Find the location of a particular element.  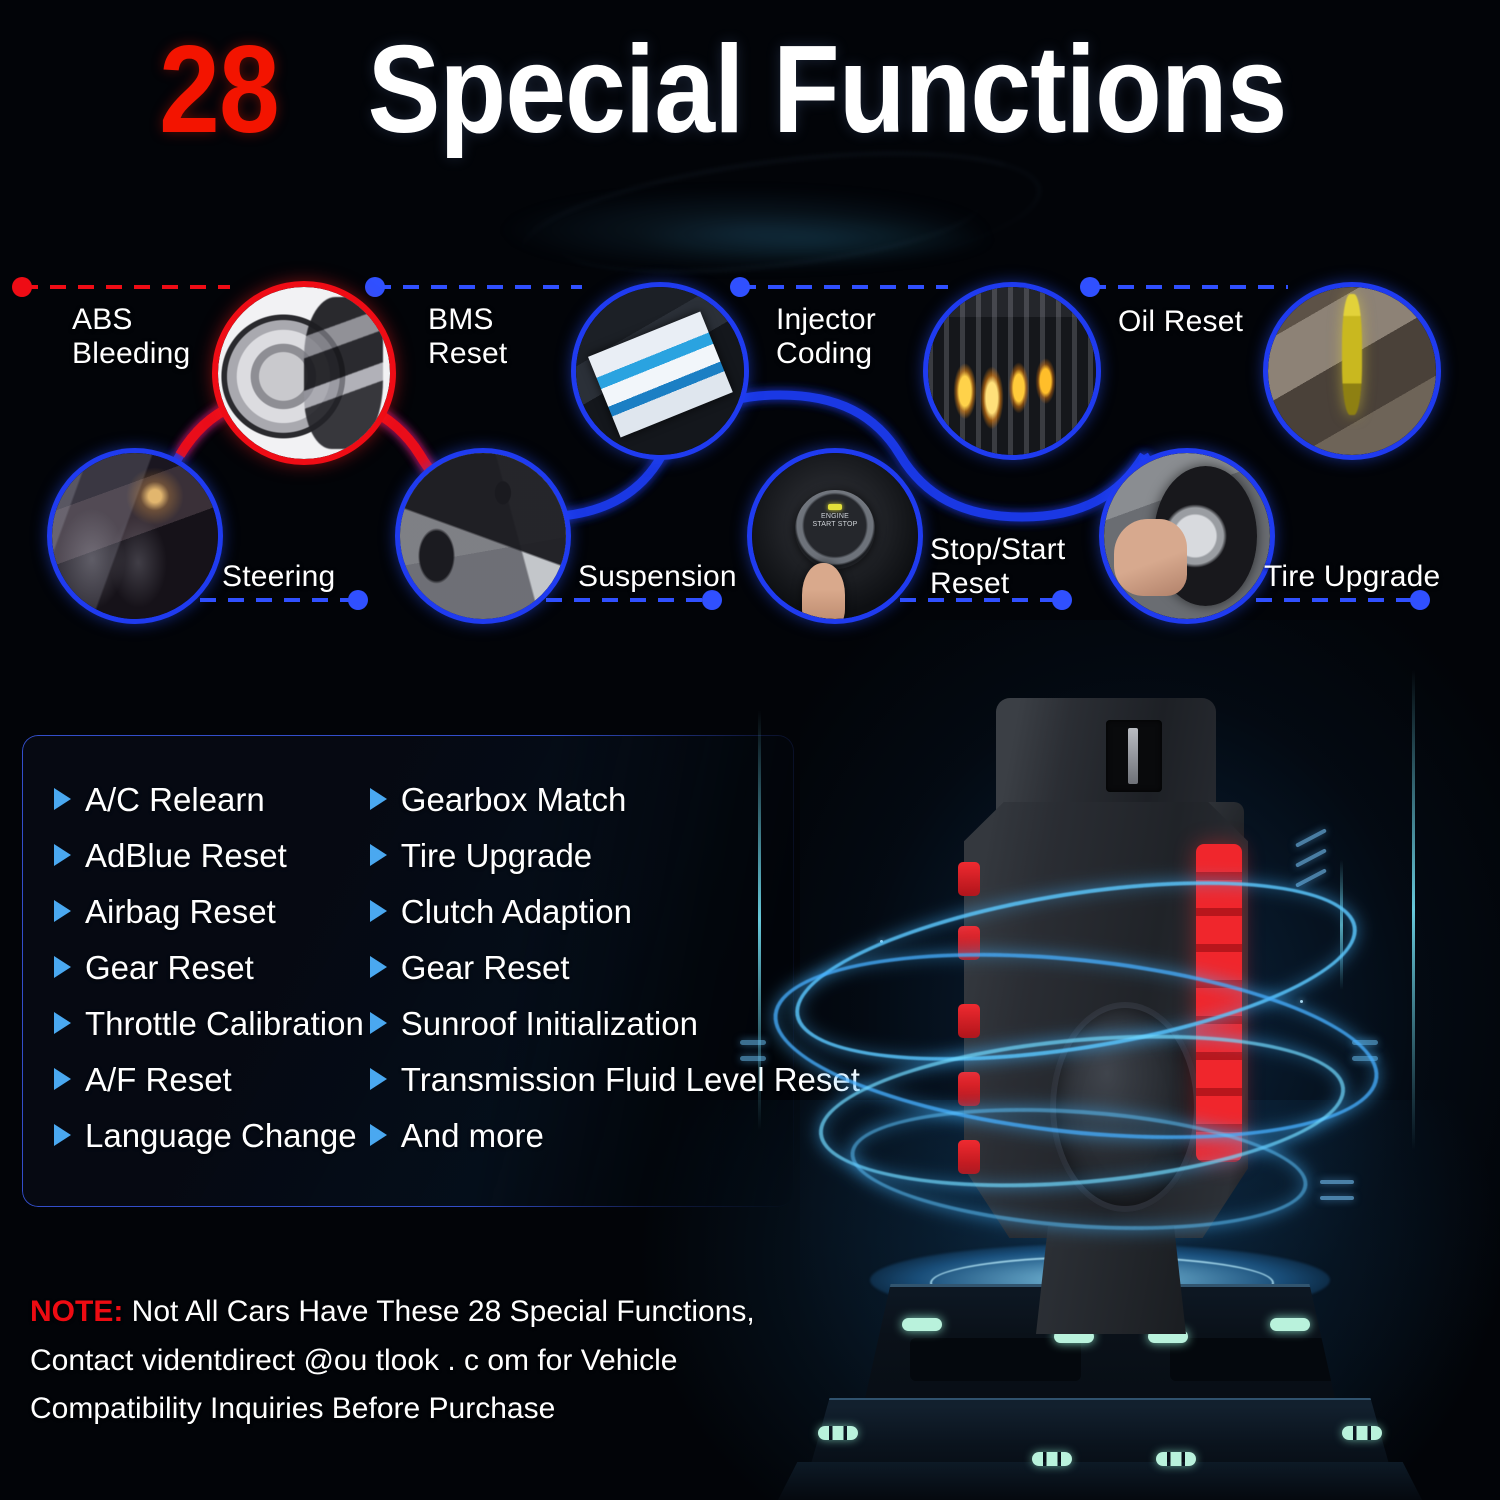

engine-start-stop-button-icon: ENGINE START STOP is located at coordinates (835, 536).